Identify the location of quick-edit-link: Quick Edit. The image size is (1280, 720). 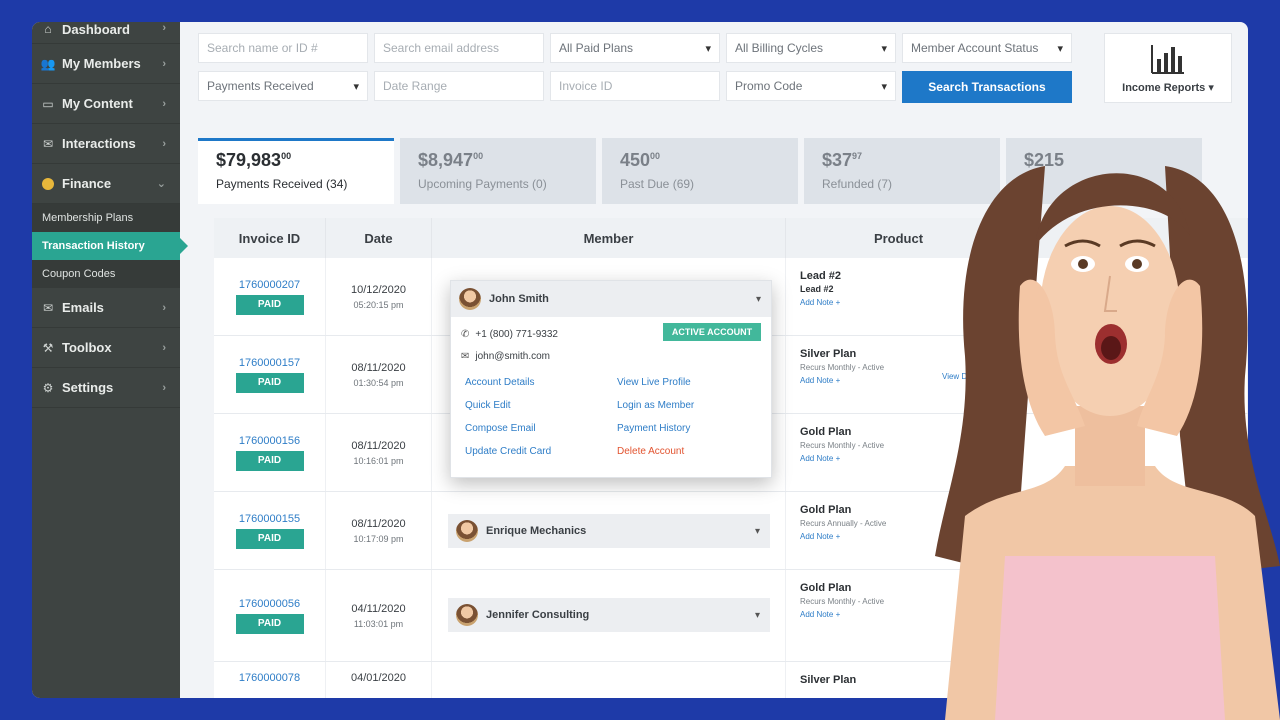
(541, 405).